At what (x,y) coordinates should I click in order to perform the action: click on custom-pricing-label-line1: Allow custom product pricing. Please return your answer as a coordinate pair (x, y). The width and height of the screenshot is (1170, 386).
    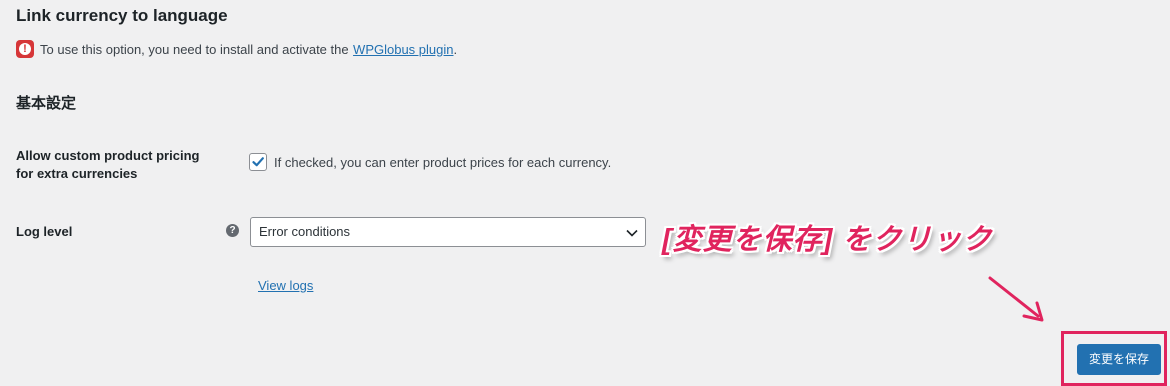
    Looking at the image, I should click on (108, 155).